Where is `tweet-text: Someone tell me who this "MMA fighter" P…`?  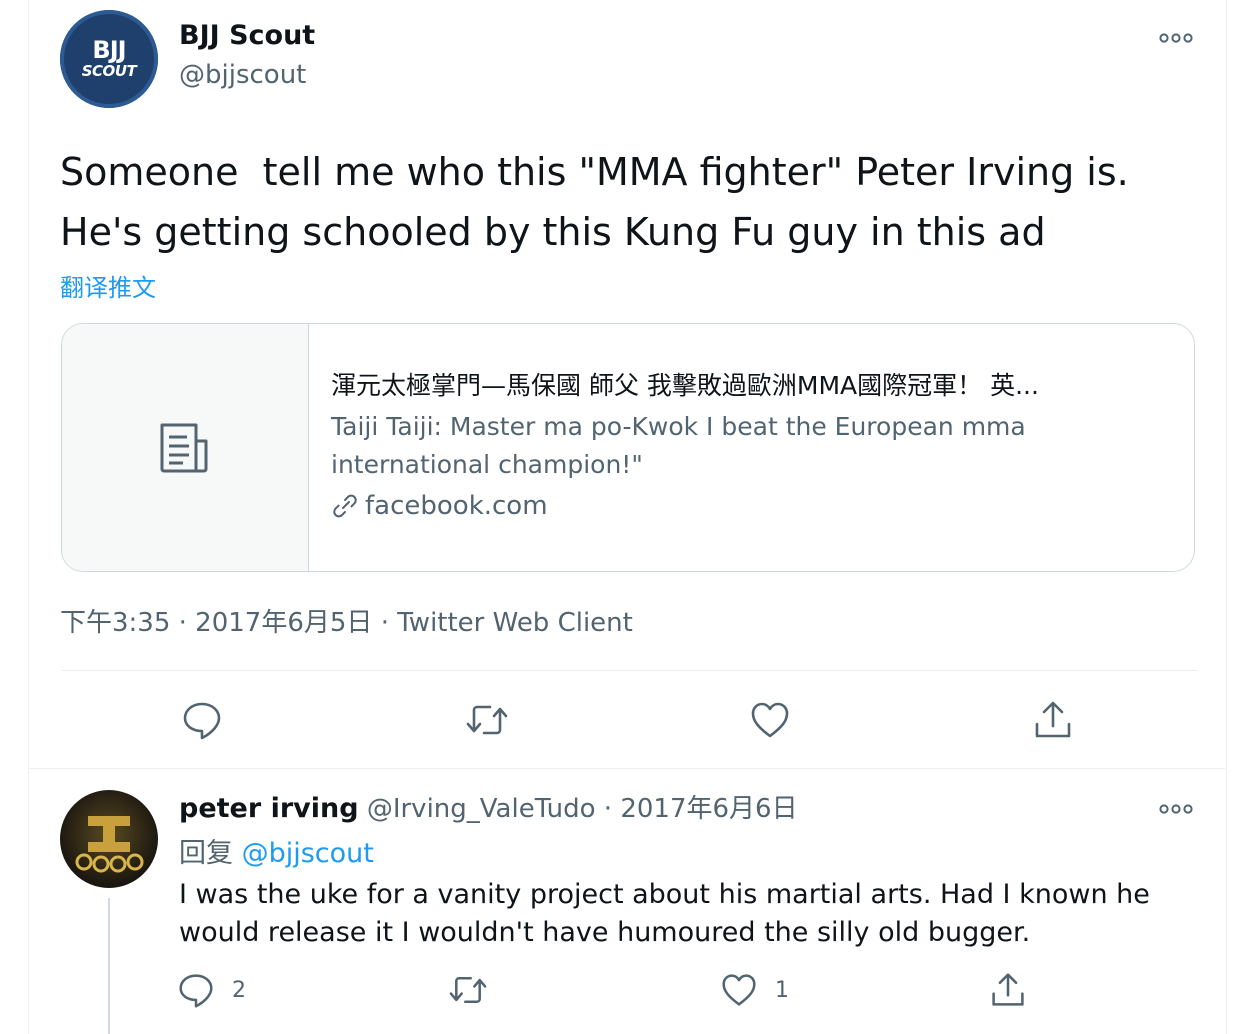 tweet-text: Someone tell me who this "MMA fighter" P… is located at coordinates (600, 202).